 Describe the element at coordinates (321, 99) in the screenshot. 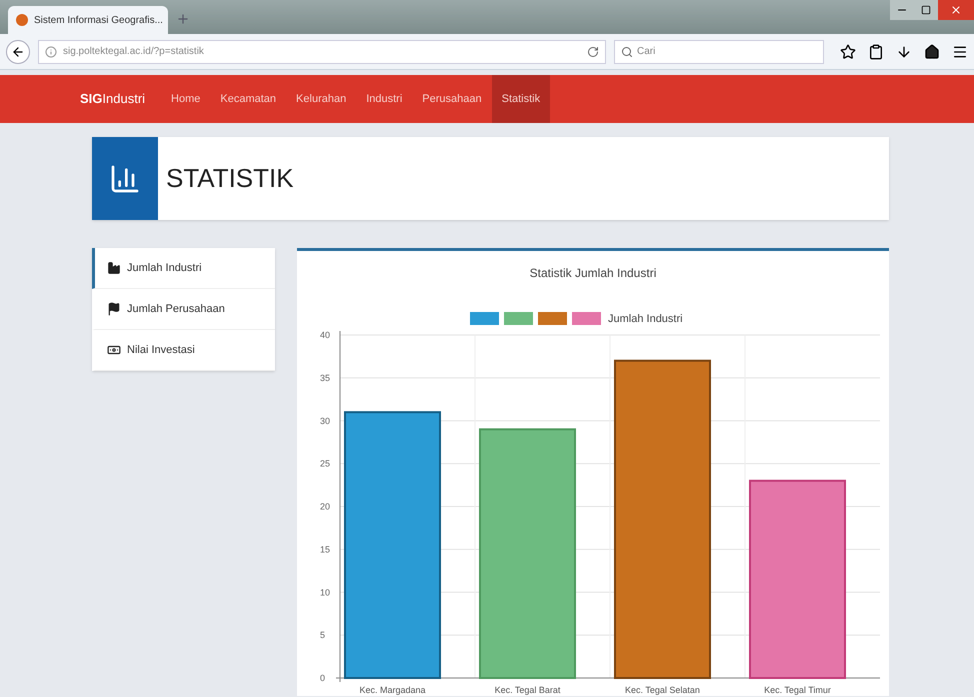

I see `nav-link: Kelurahan` at that location.